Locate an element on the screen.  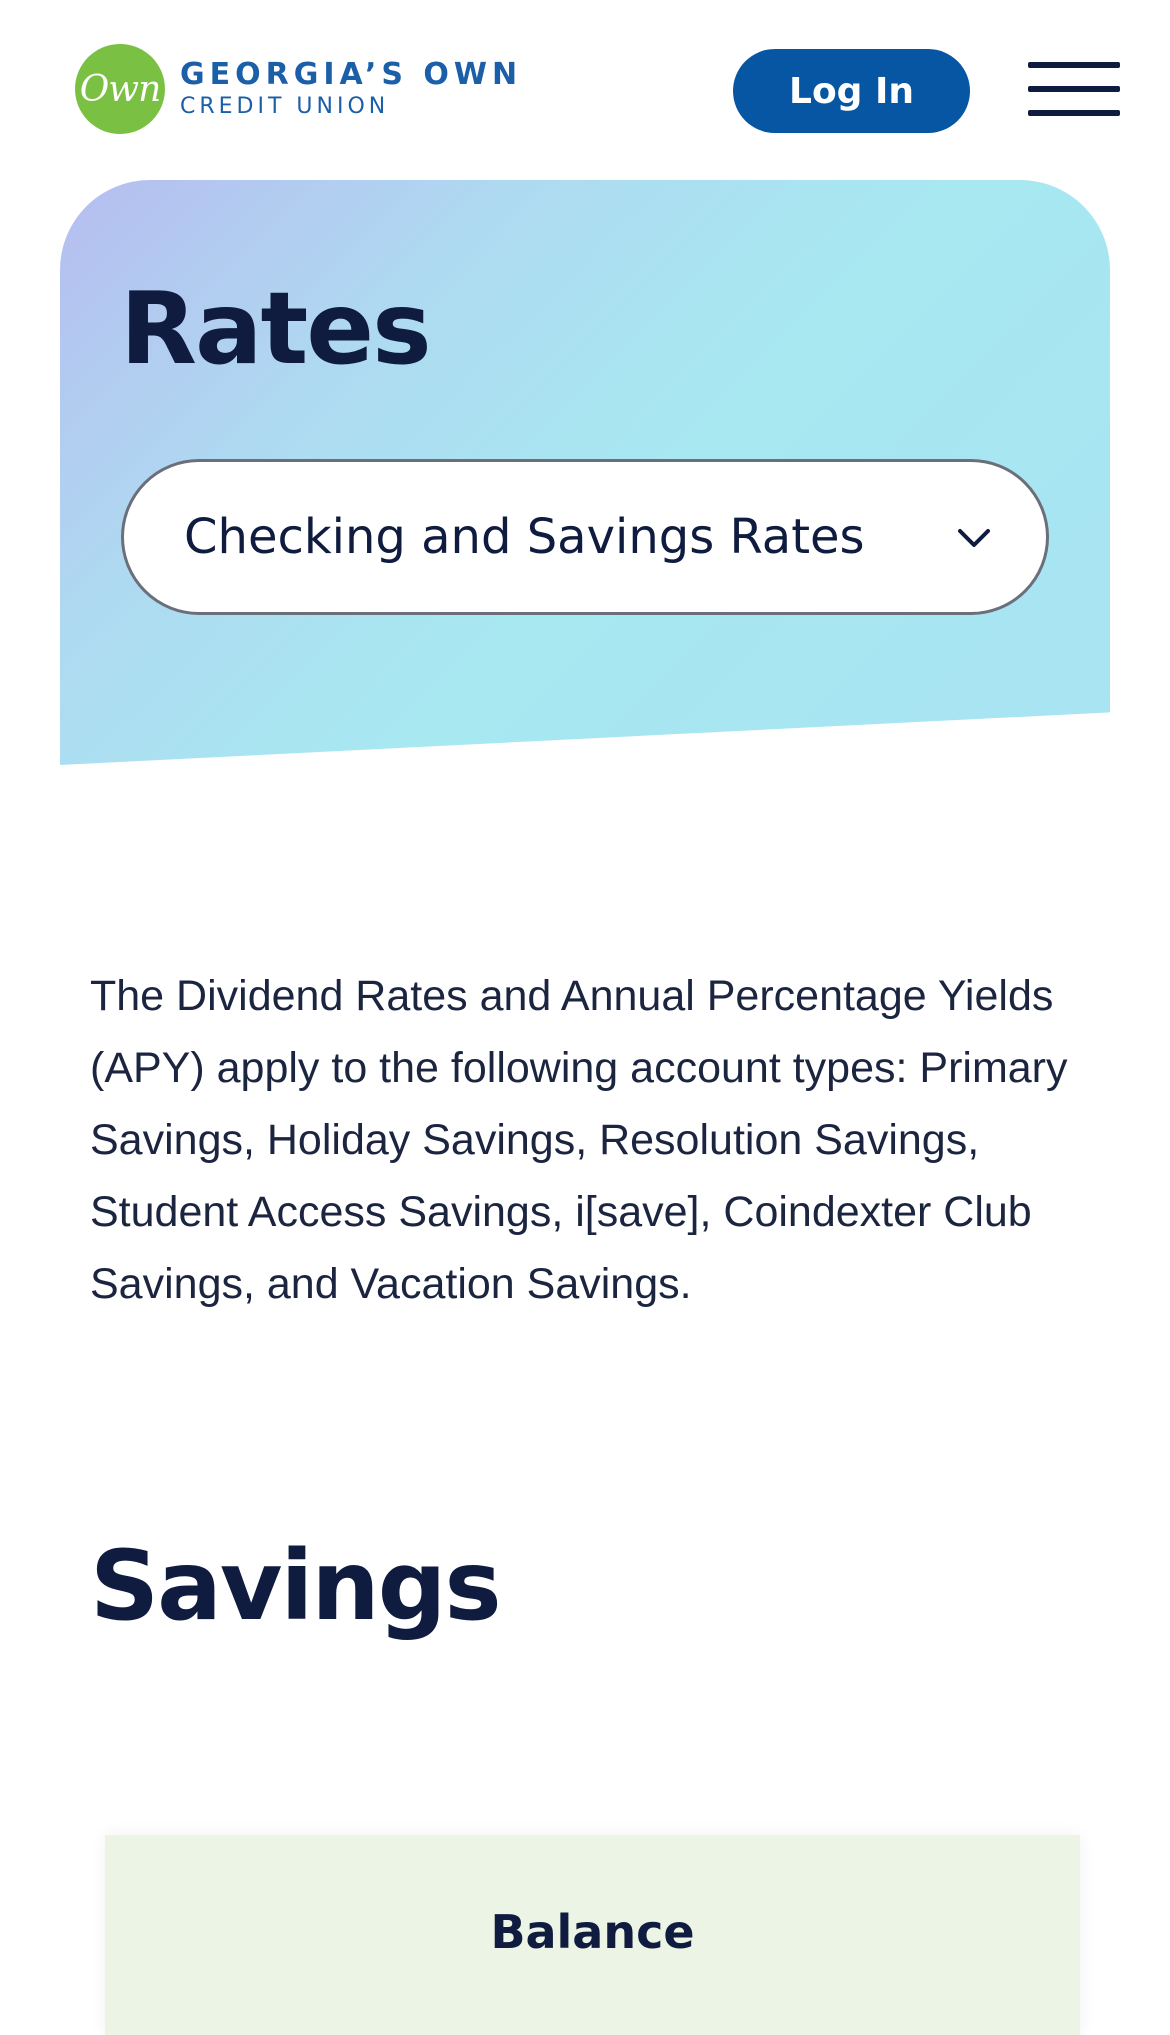
savings-rates-table: Balance is located at coordinates (592, 1935).